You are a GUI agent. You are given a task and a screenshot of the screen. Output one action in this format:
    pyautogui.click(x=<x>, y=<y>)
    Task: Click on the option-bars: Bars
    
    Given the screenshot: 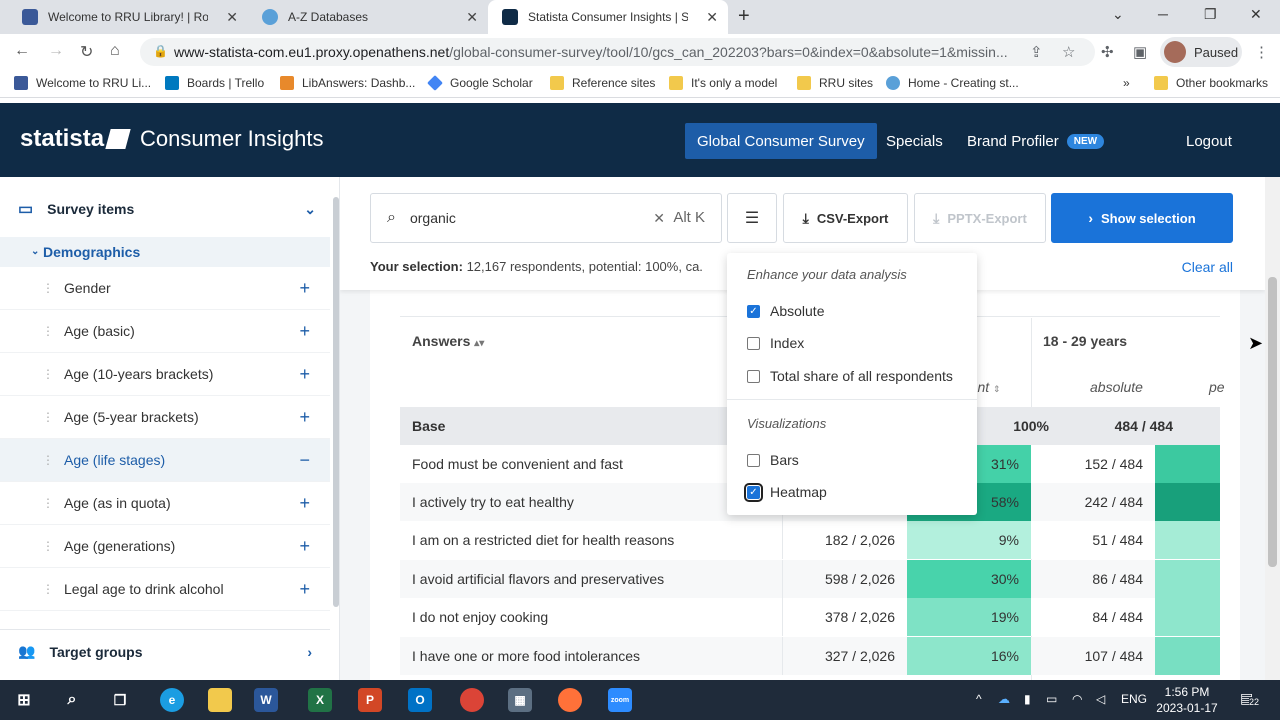 What is the action you would take?
    pyautogui.click(x=773, y=460)
    